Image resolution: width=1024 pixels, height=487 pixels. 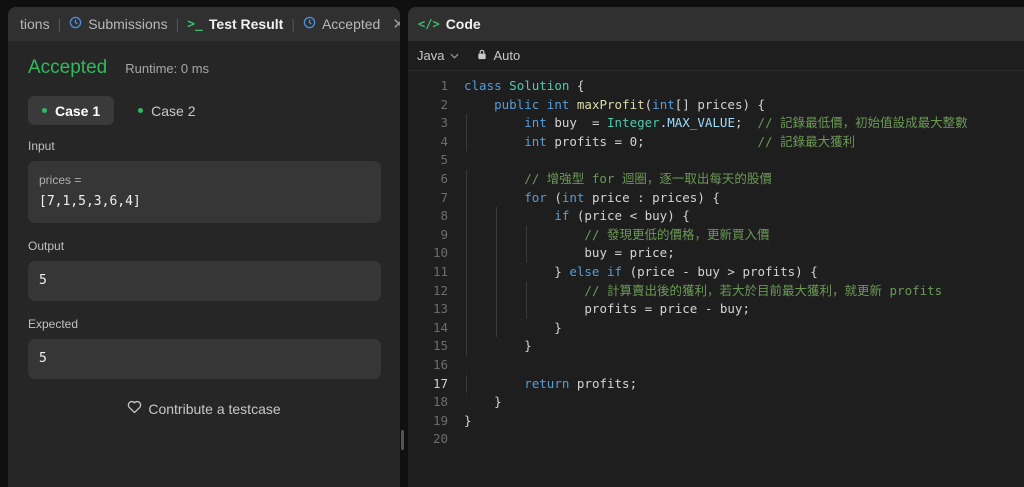 What do you see at coordinates (716, 160) in the screenshot?
I see `code-line: 5` at bounding box center [716, 160].